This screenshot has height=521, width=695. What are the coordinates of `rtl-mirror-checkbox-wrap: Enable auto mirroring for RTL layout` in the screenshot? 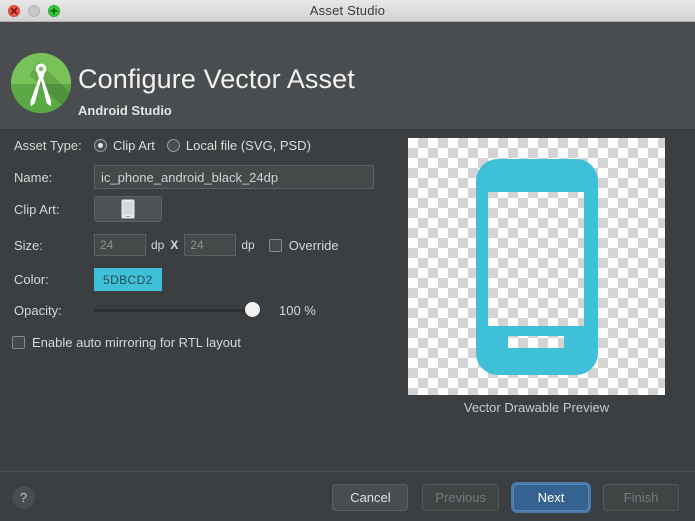 It's located at (126, 342).